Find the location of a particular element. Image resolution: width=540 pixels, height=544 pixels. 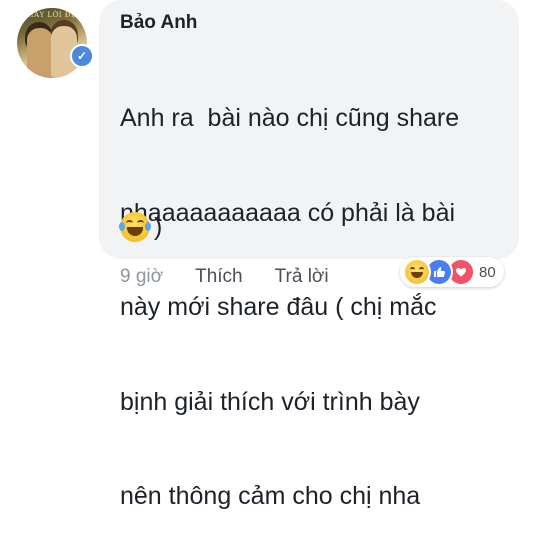

comment-actions: 9 giờ Thích Trả lời is located at coordinates (224, 277).